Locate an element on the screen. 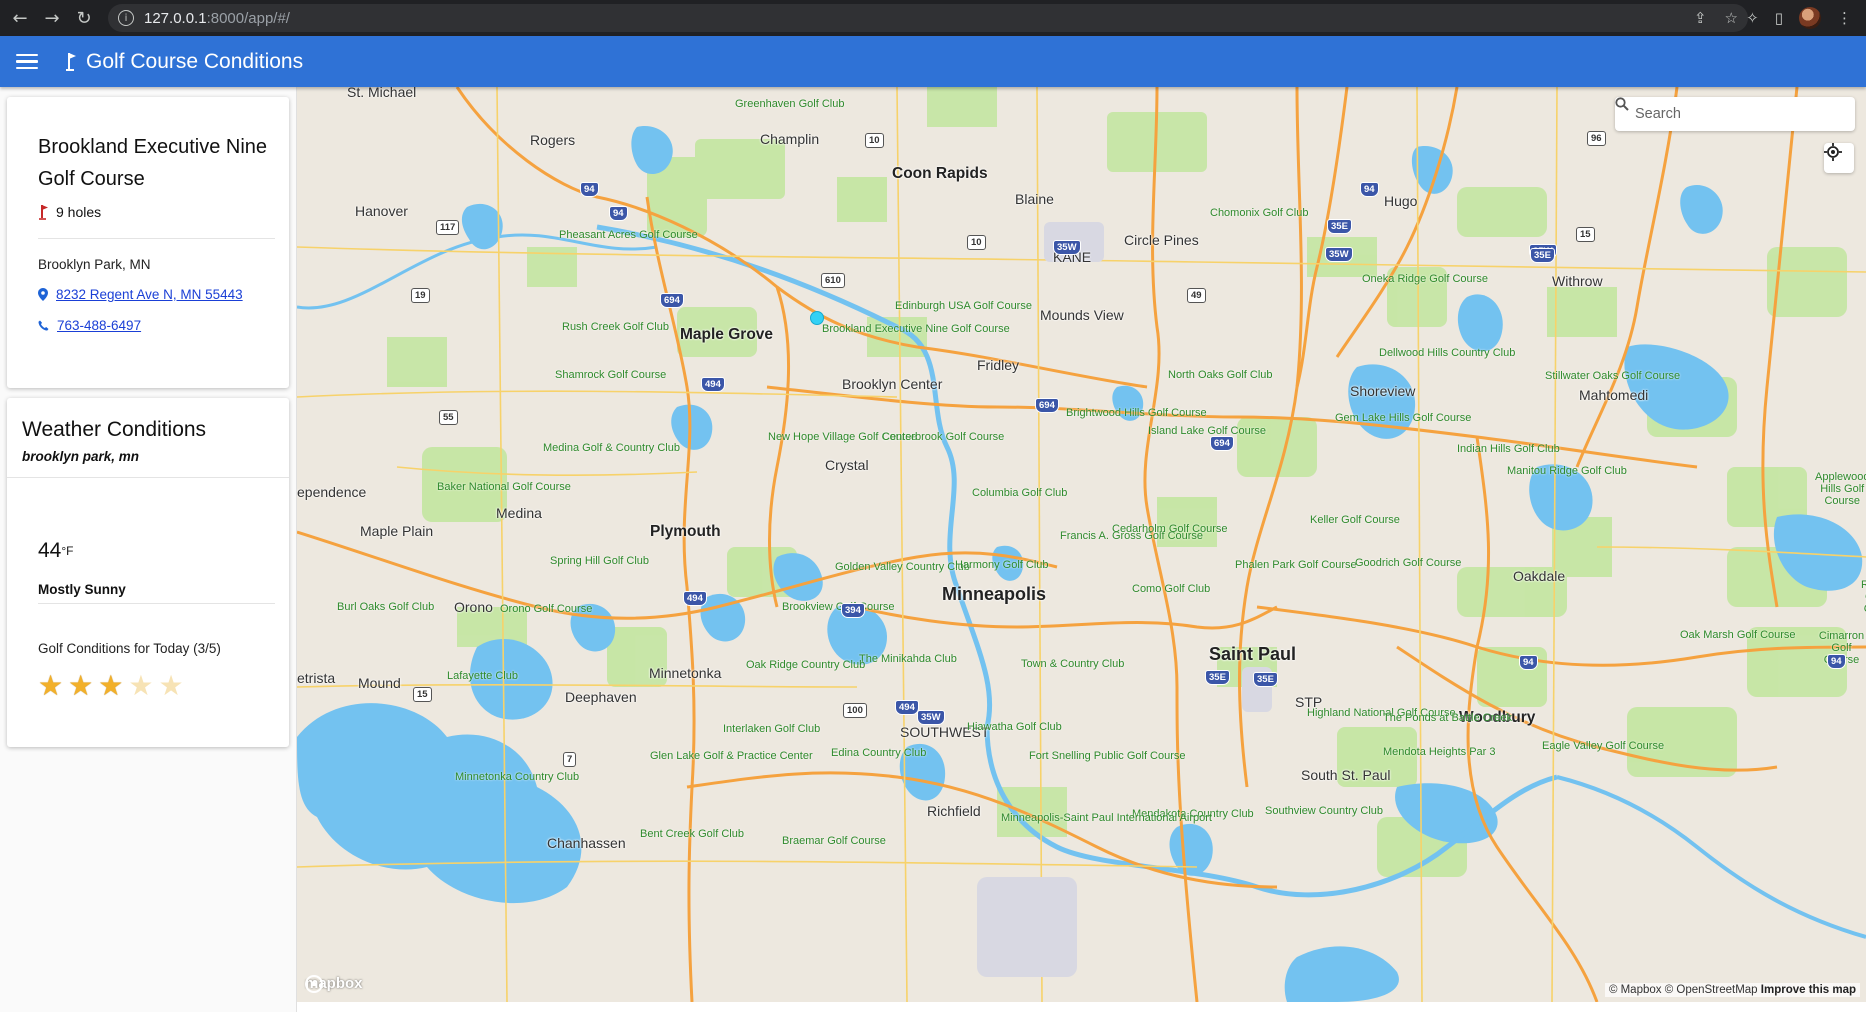 This screenshot has width=1866, height=1012. map-golf-course-label: Island Lake Golf Course is located at coordinates (1207, 431).